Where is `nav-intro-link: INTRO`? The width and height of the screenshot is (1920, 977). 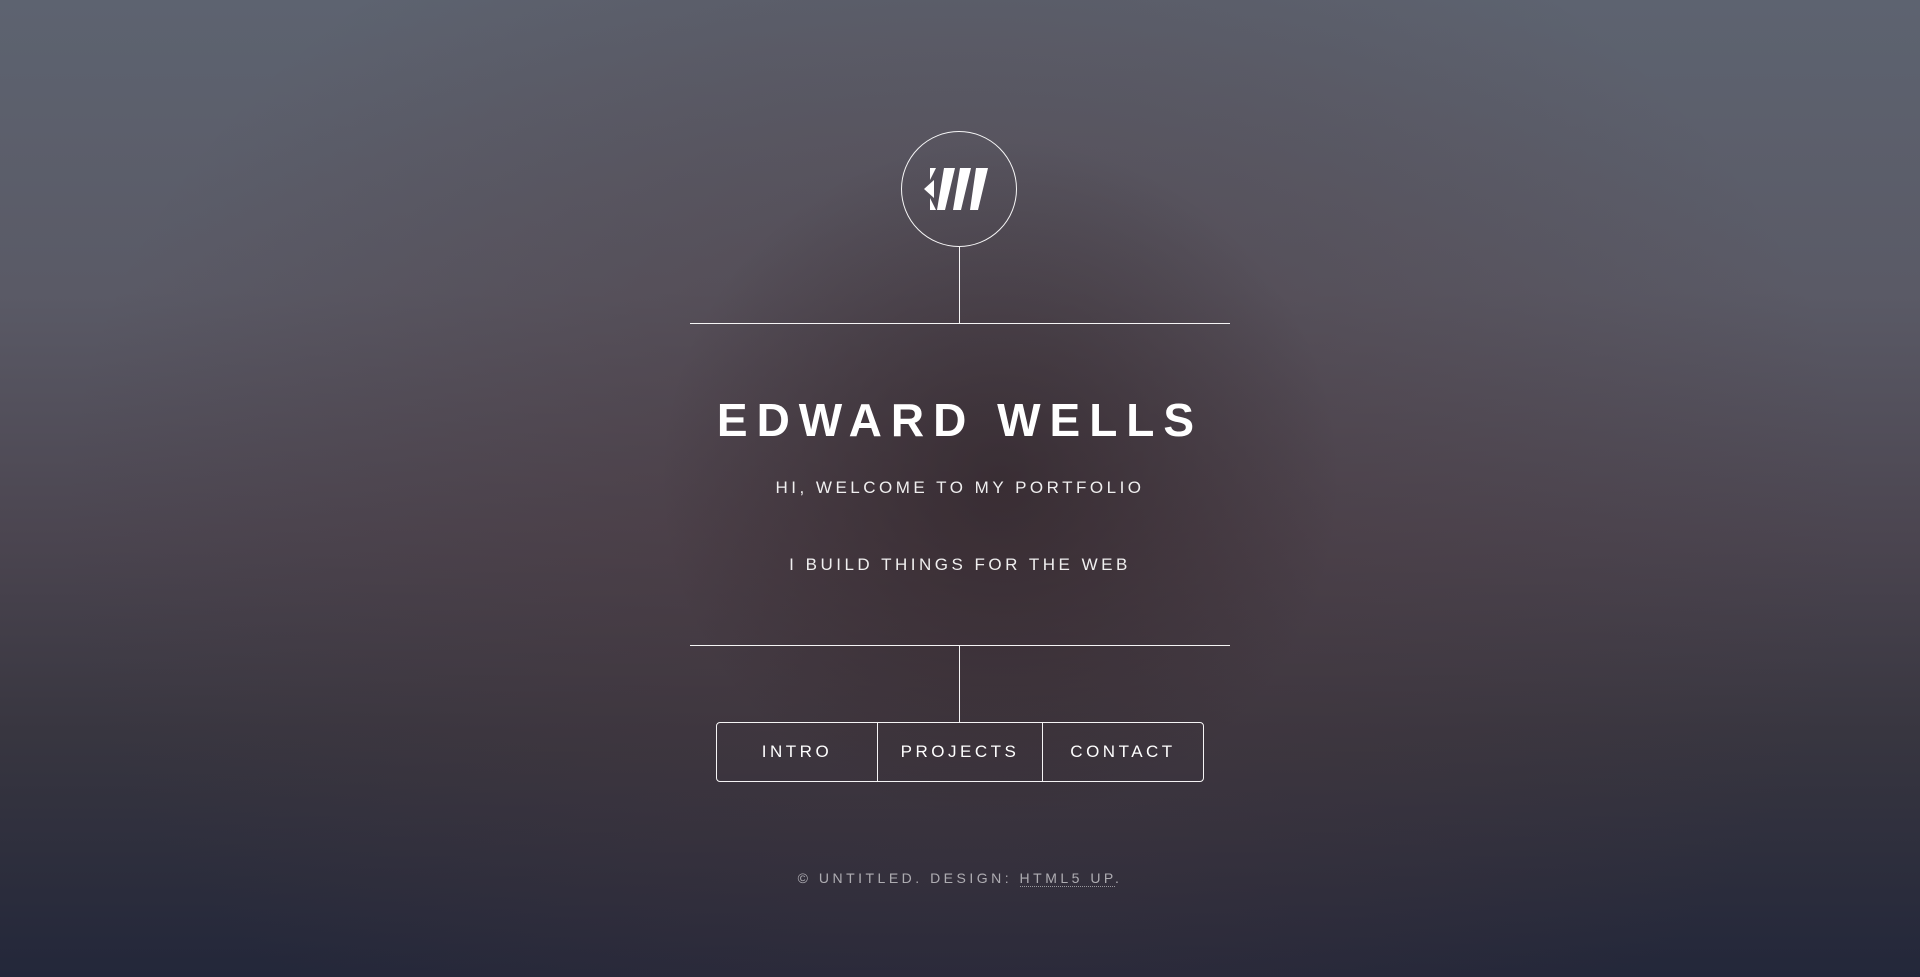
nav-intro-link: INTRO is located at coordinates (797, 752).